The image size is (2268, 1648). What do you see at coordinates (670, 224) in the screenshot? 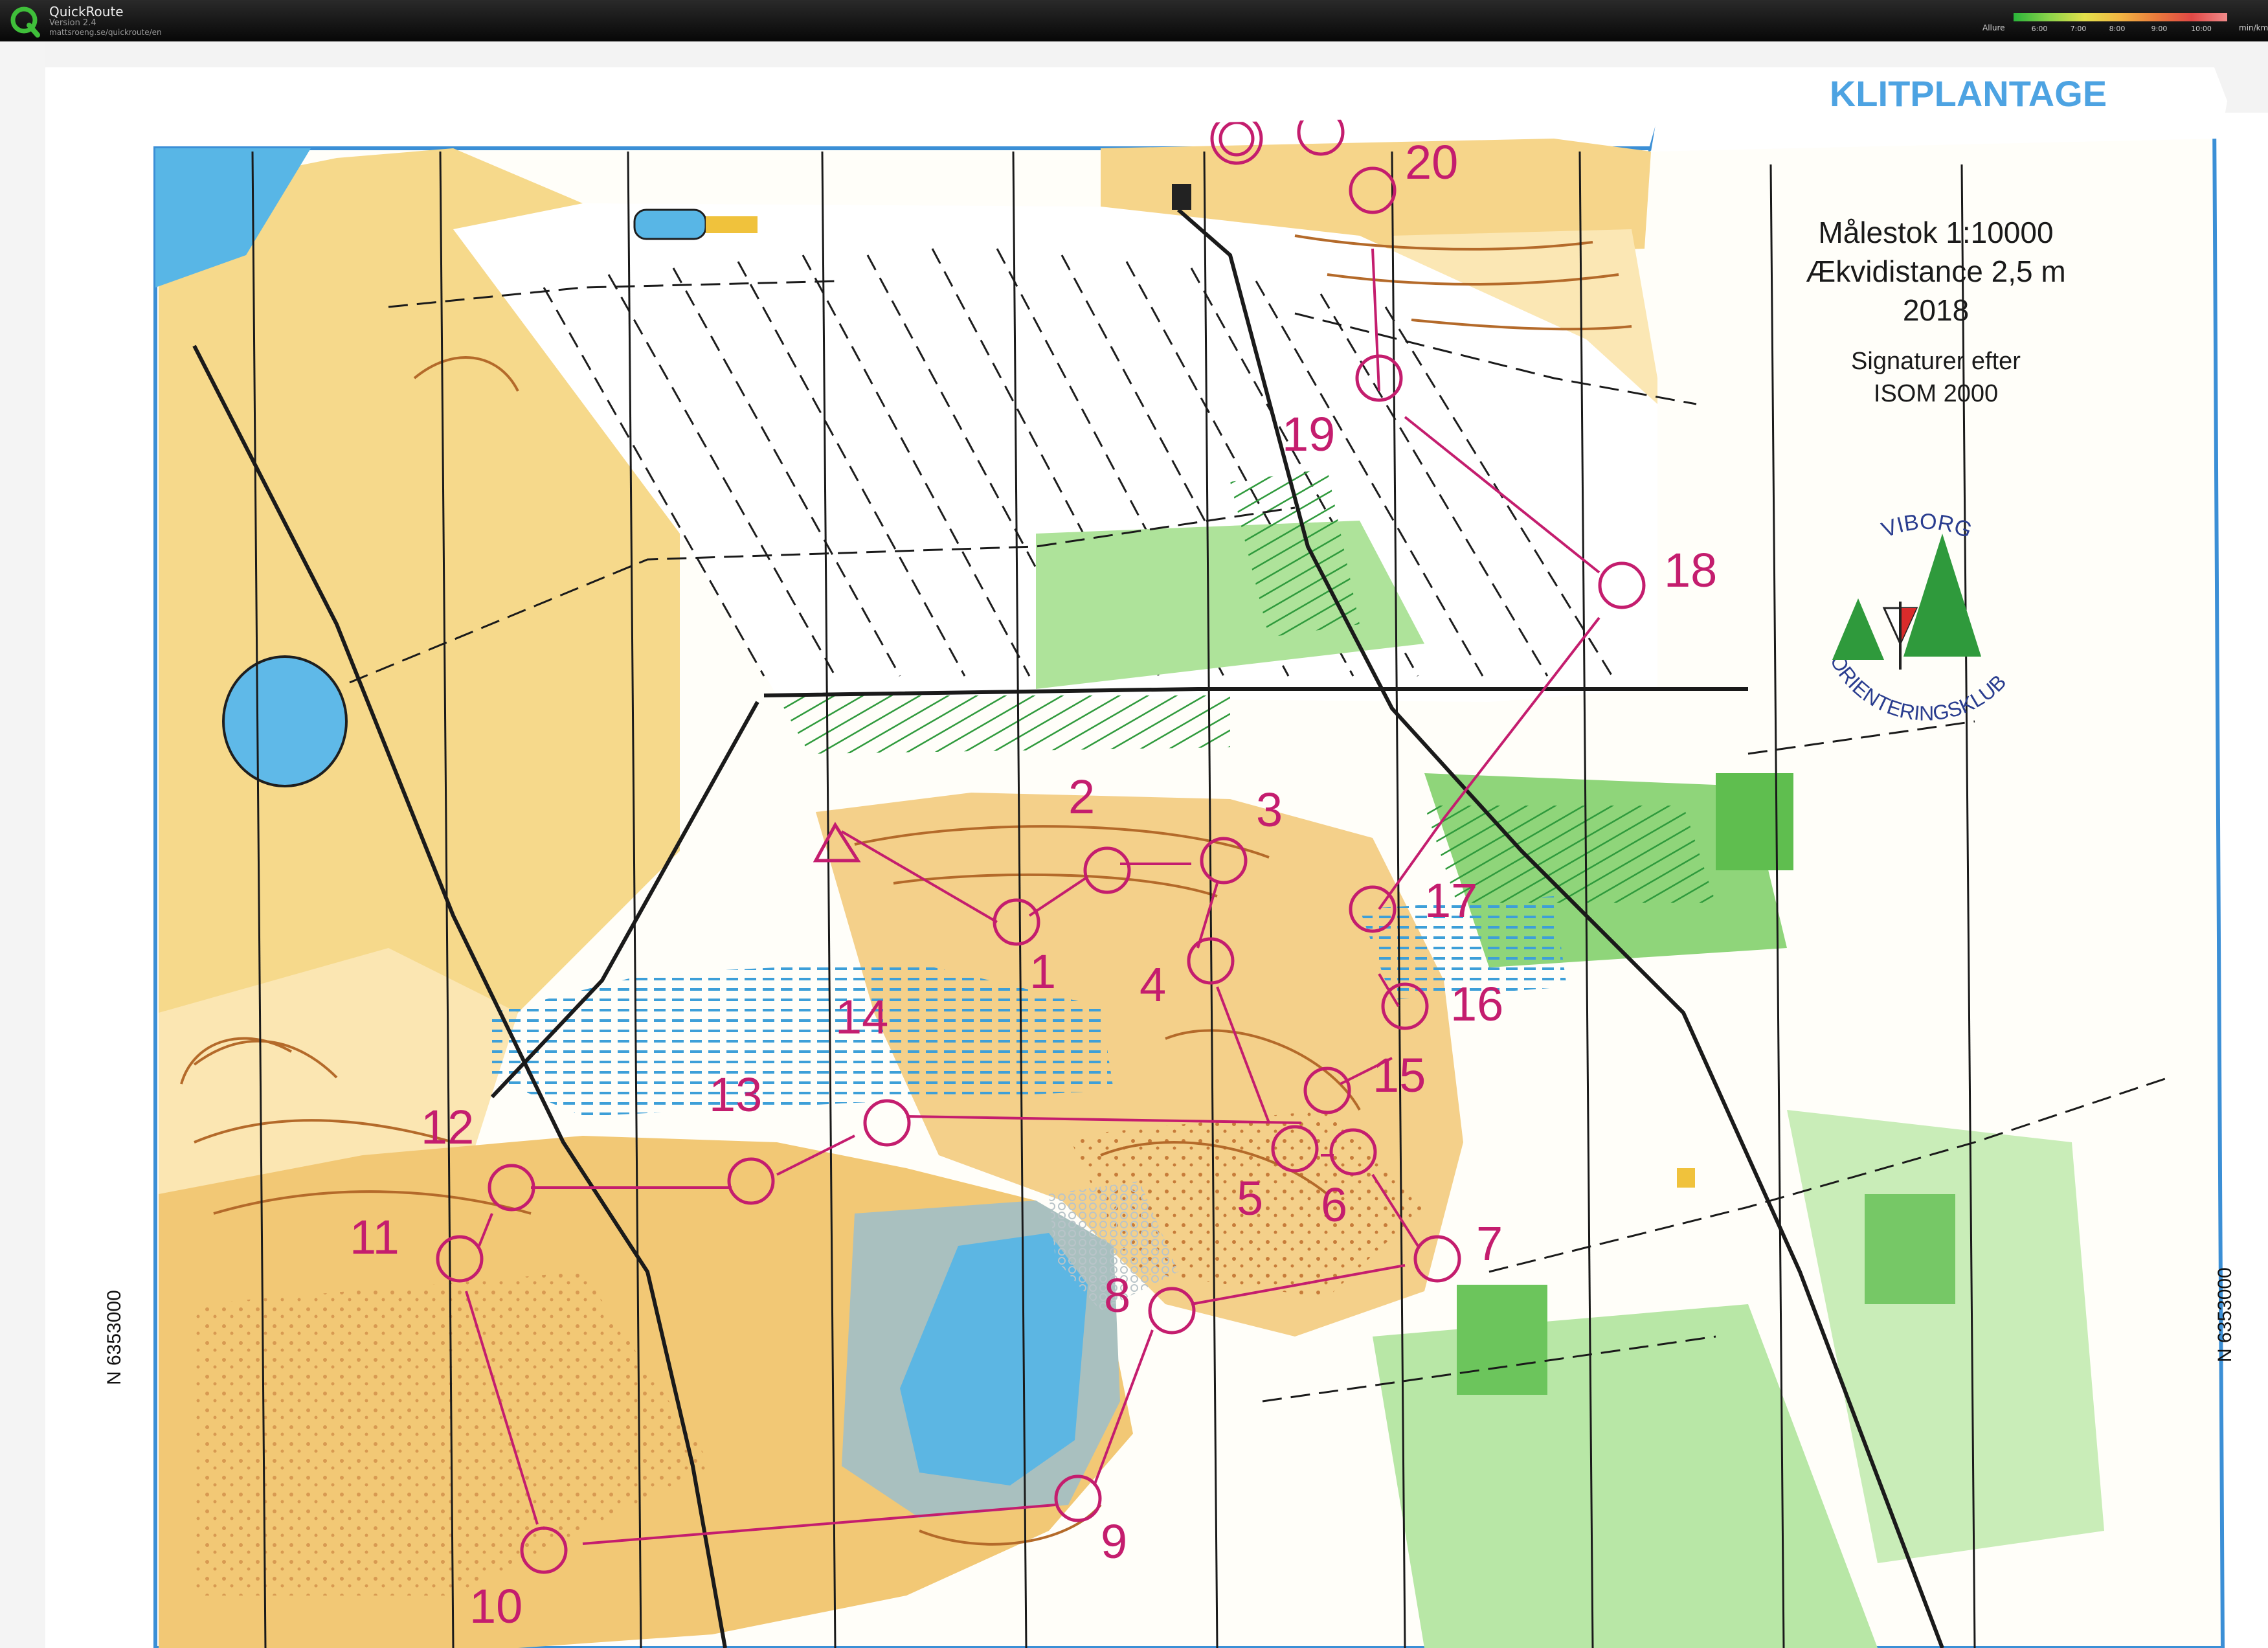
I see `pond-north` at bounding box center [670, 224].